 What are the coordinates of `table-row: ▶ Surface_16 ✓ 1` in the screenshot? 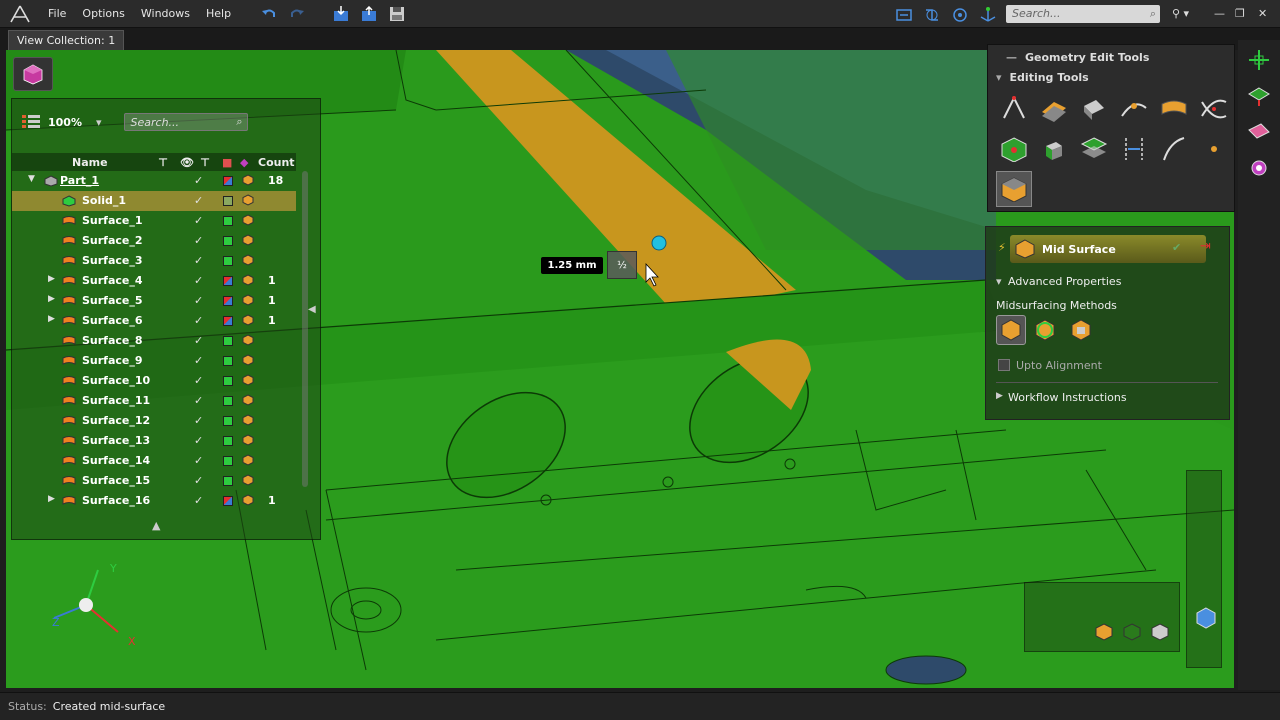 It's located at (154, 501).